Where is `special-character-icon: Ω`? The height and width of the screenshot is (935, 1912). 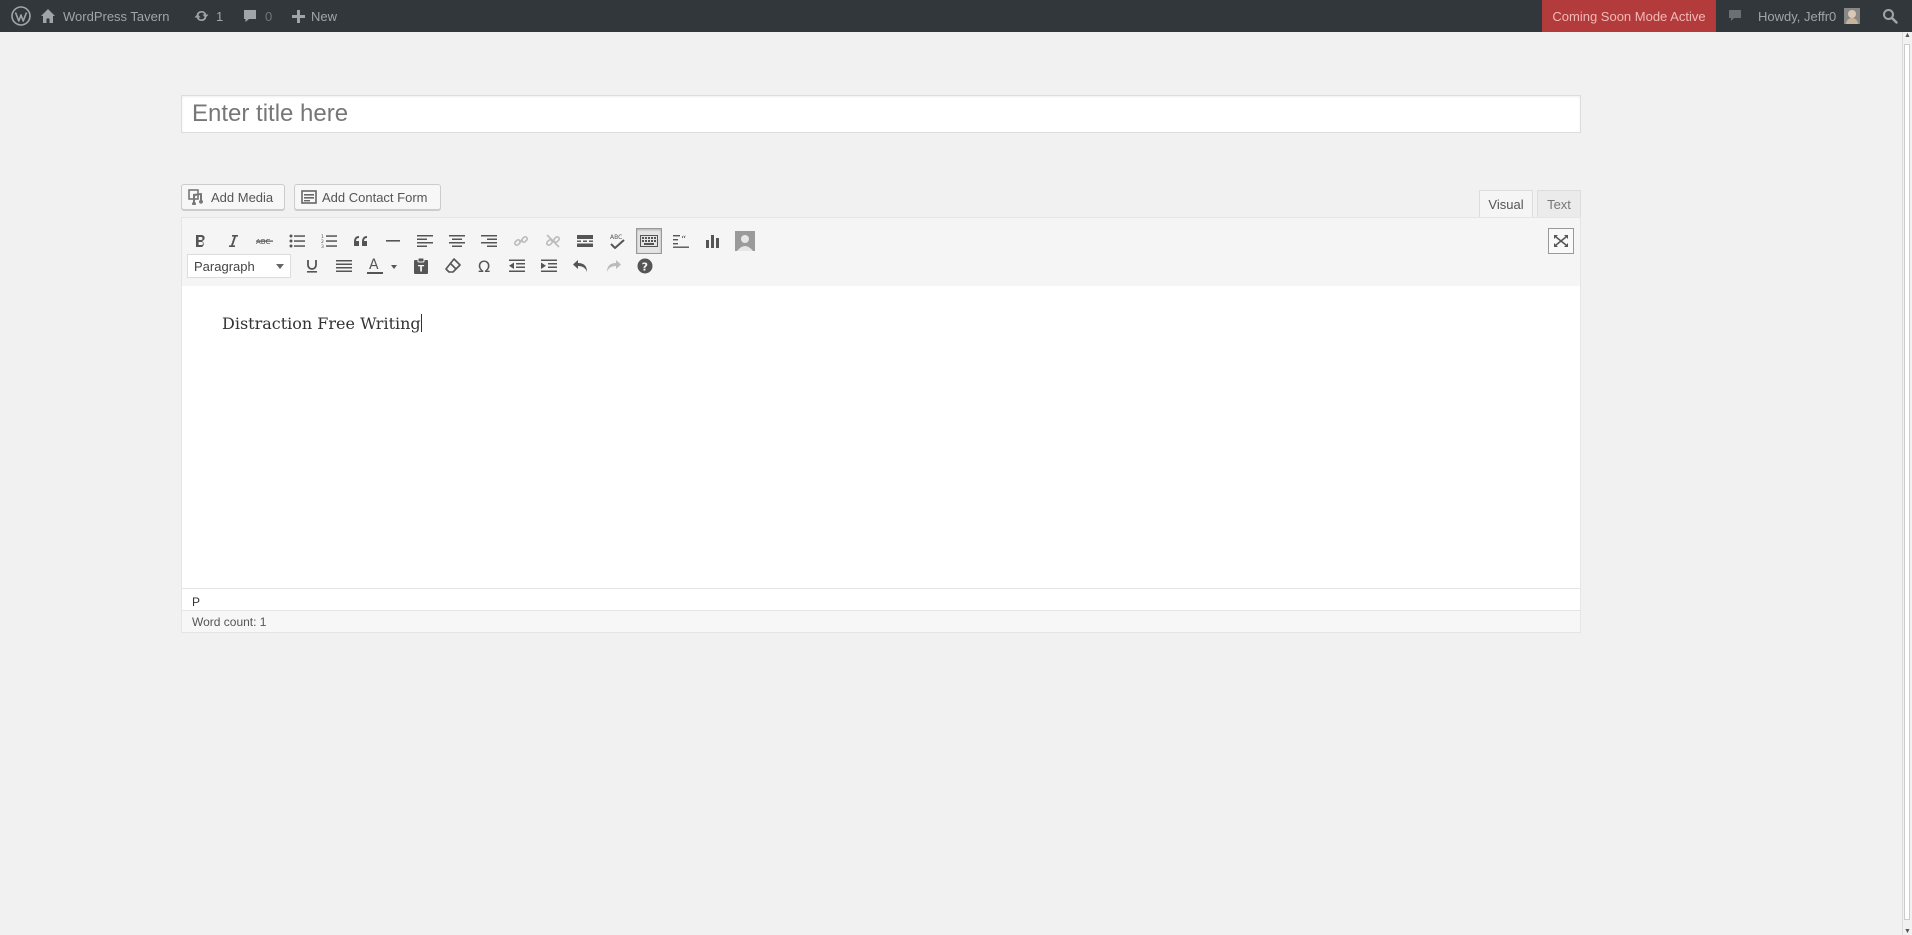 special-character-icon: Ω is located at coordinates (485, 266).